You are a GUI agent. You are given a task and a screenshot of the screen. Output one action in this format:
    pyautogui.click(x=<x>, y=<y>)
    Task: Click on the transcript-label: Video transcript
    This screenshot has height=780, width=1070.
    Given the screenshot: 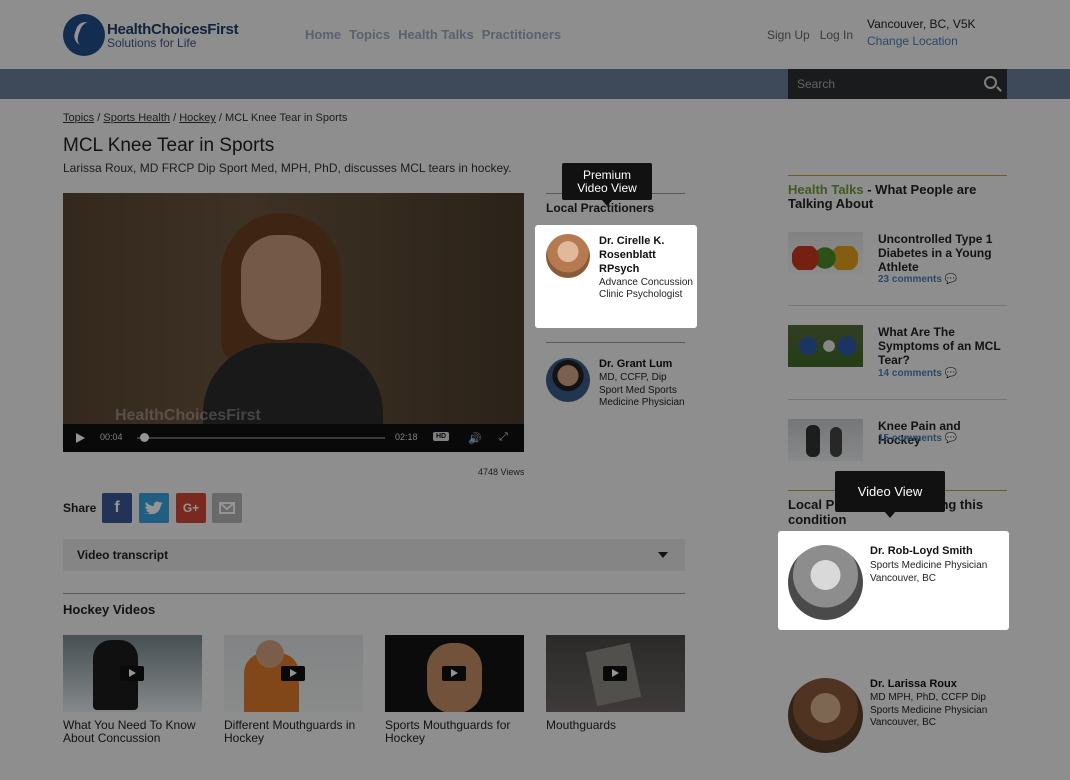 What is the action you would take?
    pyautogui.click(x=123, y=555)
    